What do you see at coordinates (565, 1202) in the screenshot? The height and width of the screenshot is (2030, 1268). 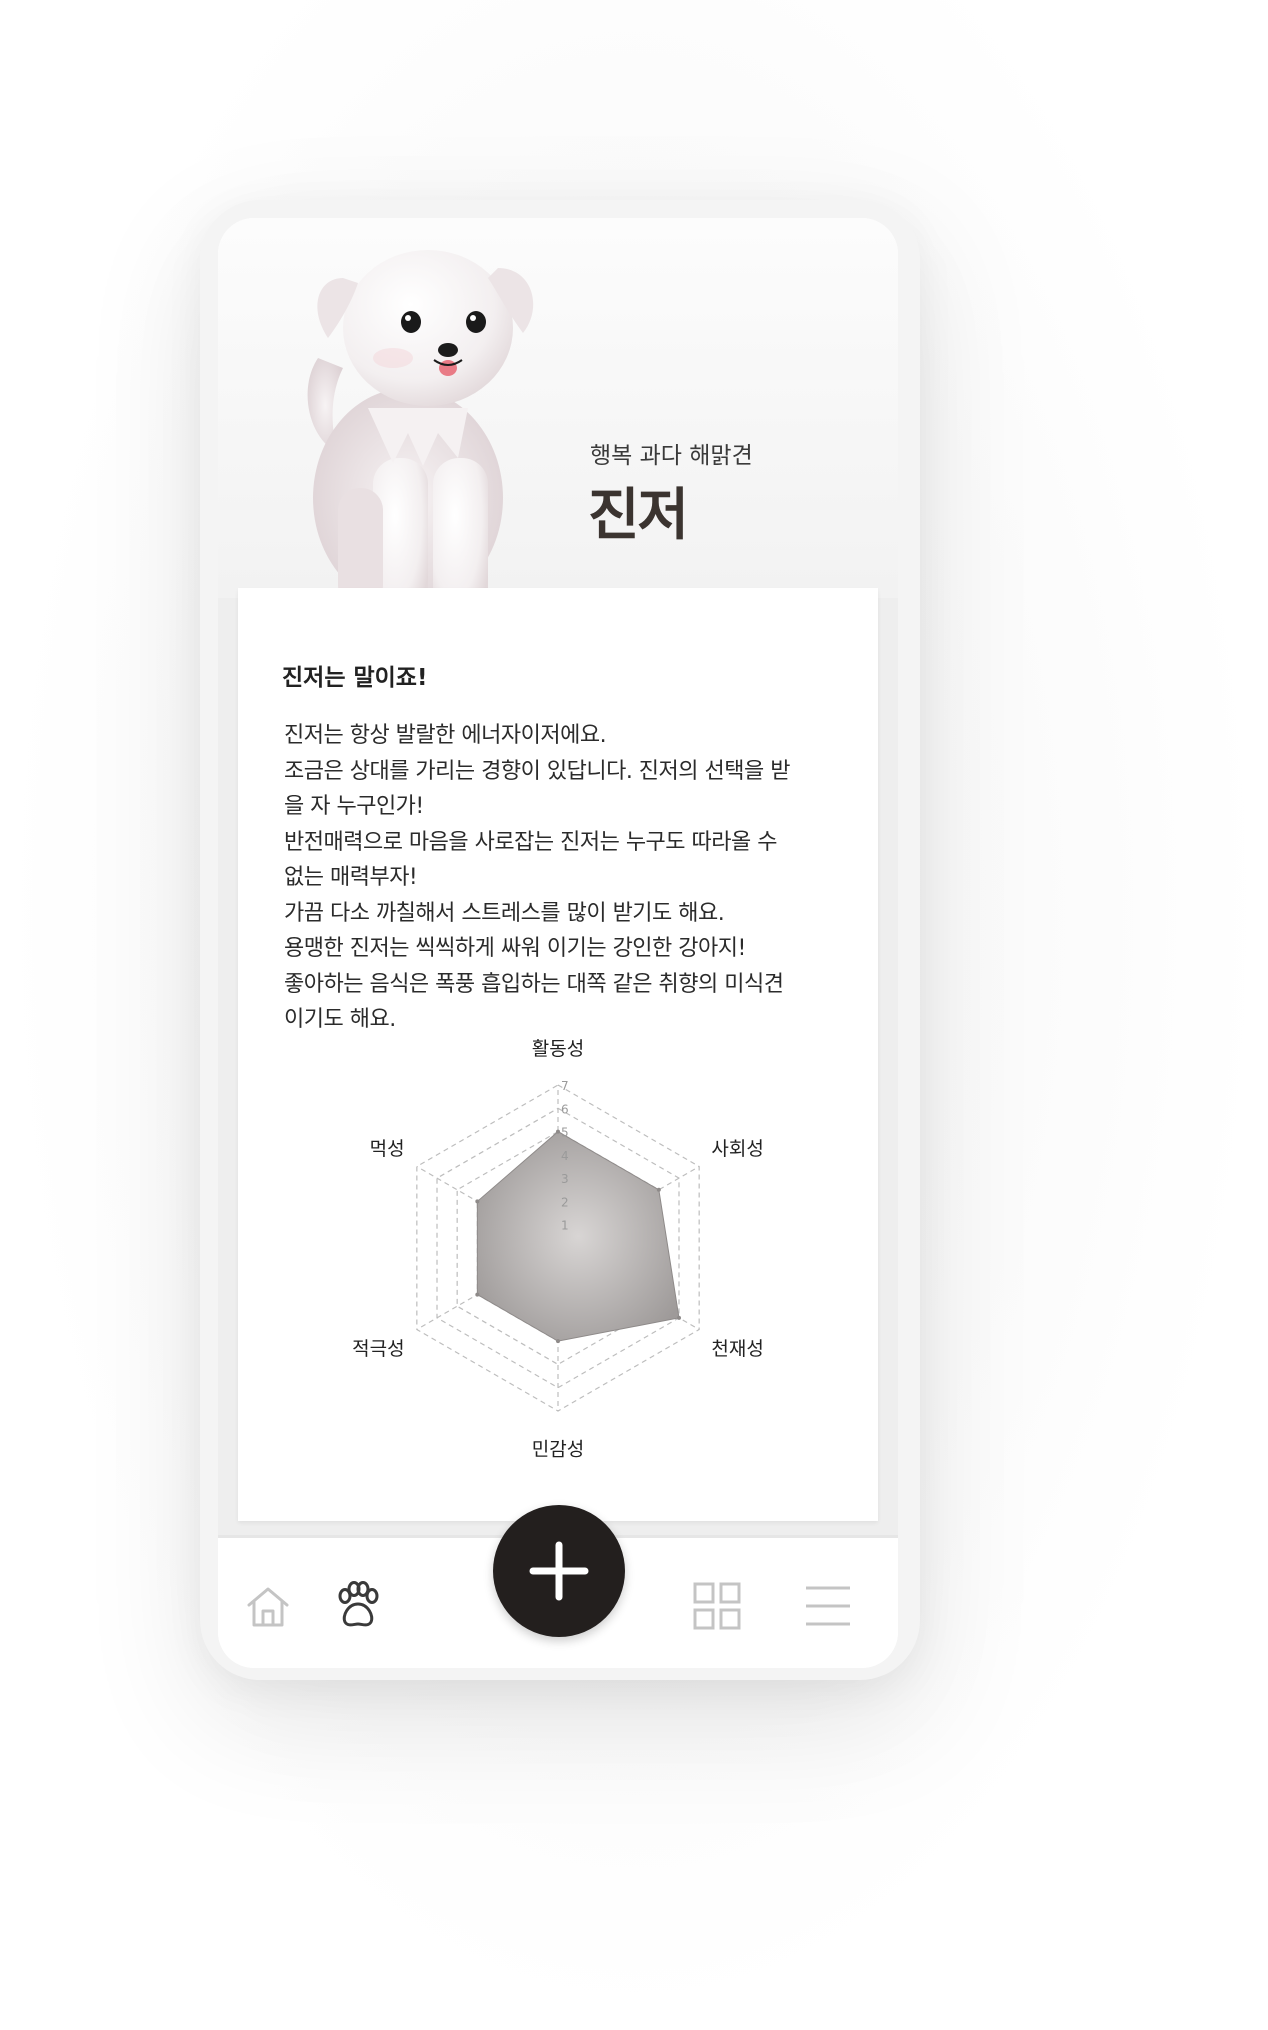 I see `radar-tick-label: 2` at bounding box center [565, 1202].